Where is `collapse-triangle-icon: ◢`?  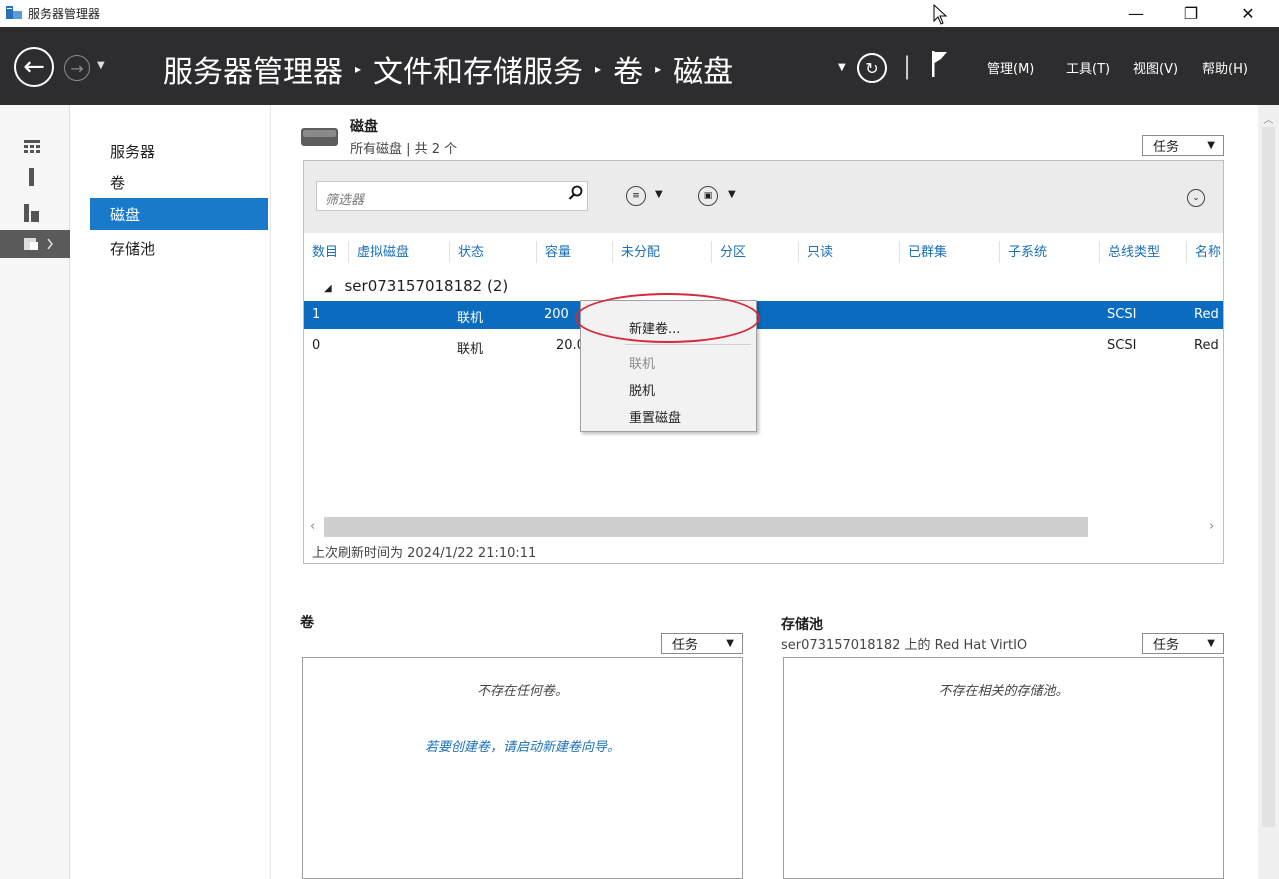 collapse-triangle-icon: ◢ is located at coordinates (328, 288).